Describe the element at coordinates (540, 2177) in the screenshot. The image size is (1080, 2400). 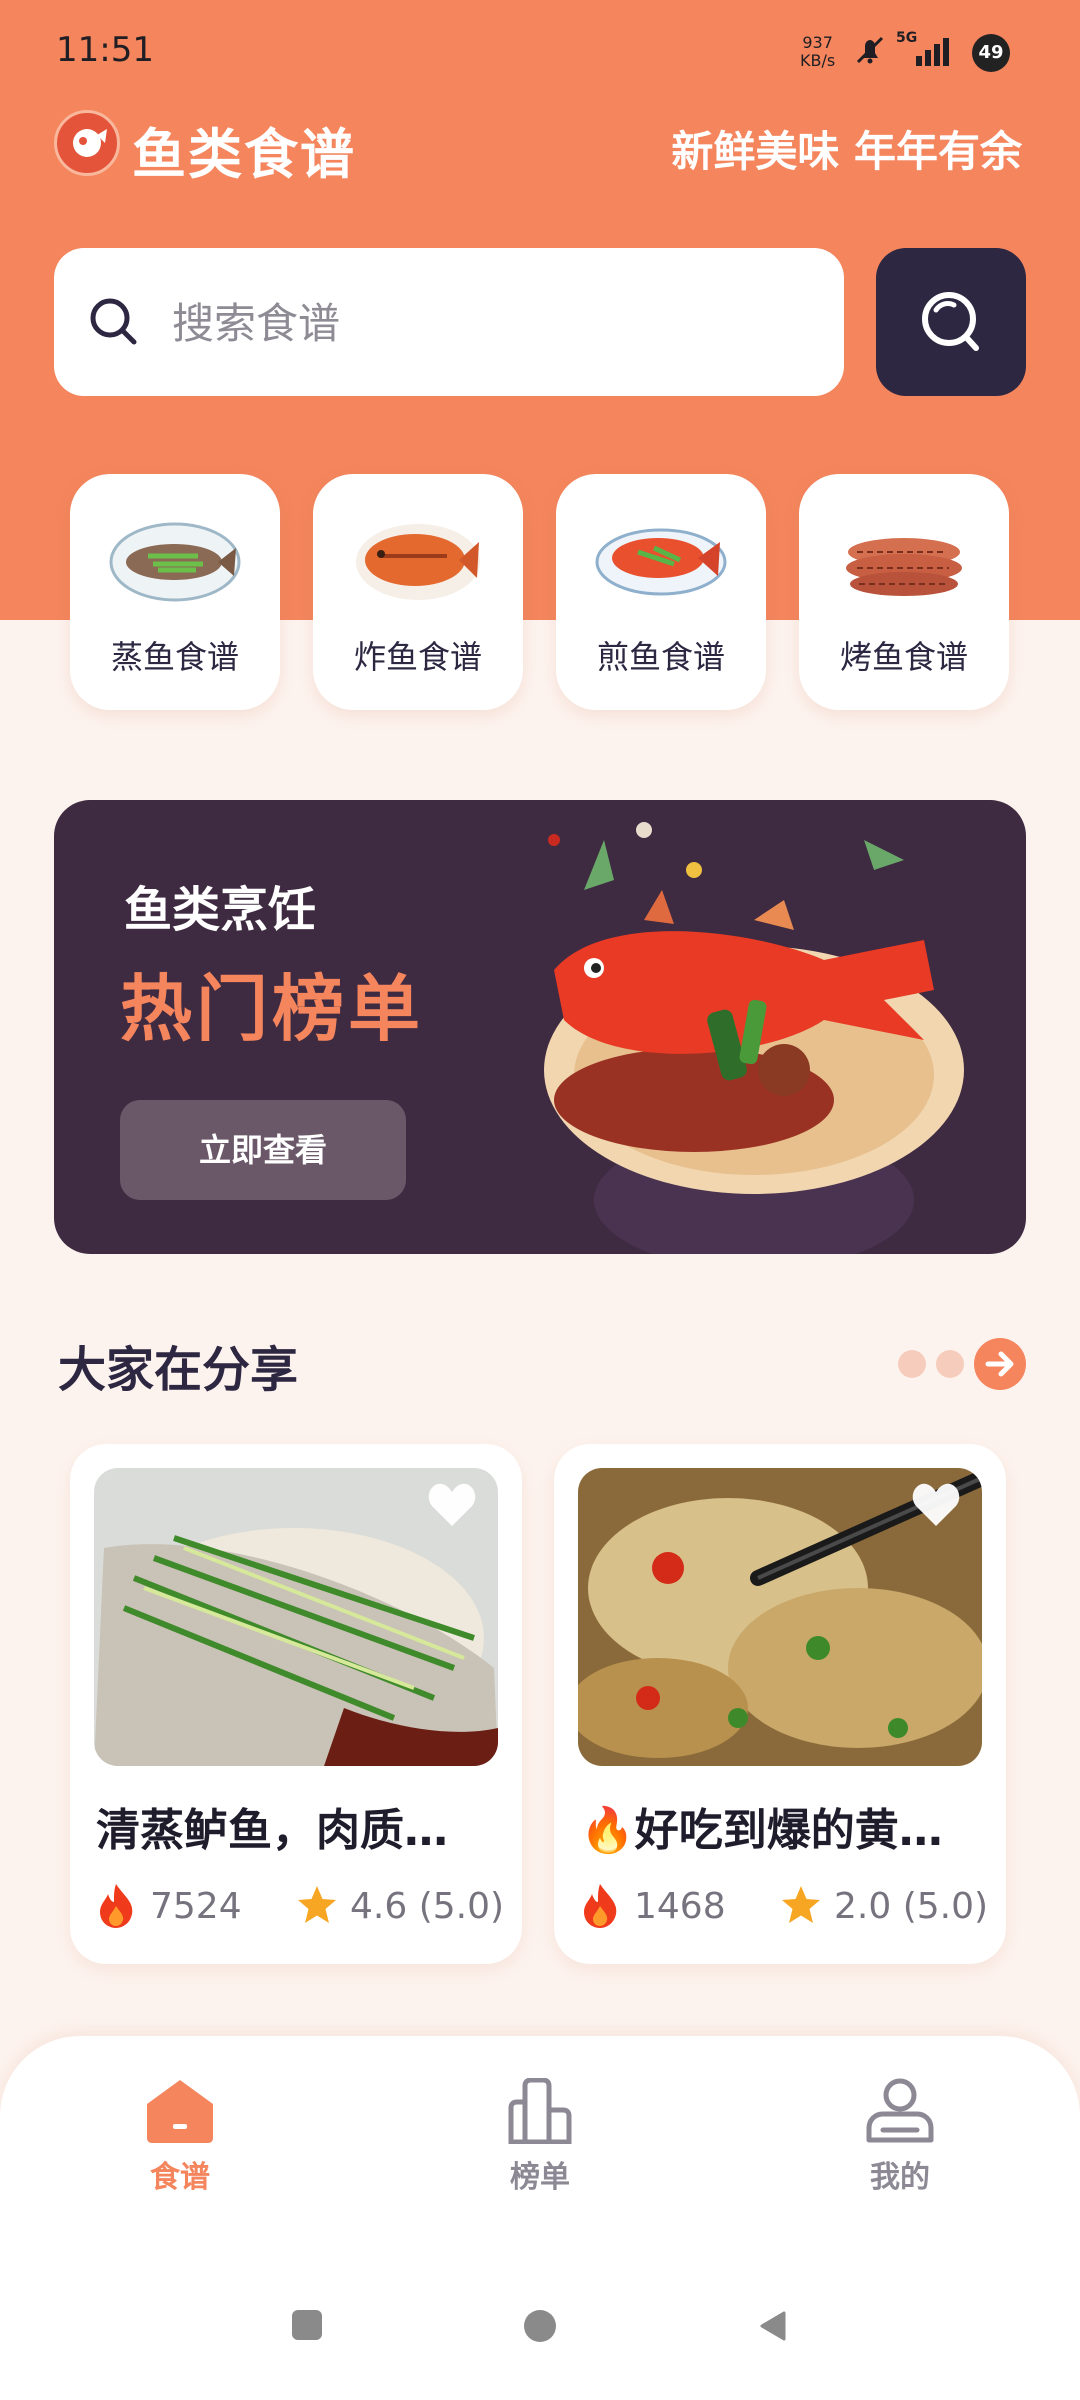
I see `nav-label: 榜单` at that location.